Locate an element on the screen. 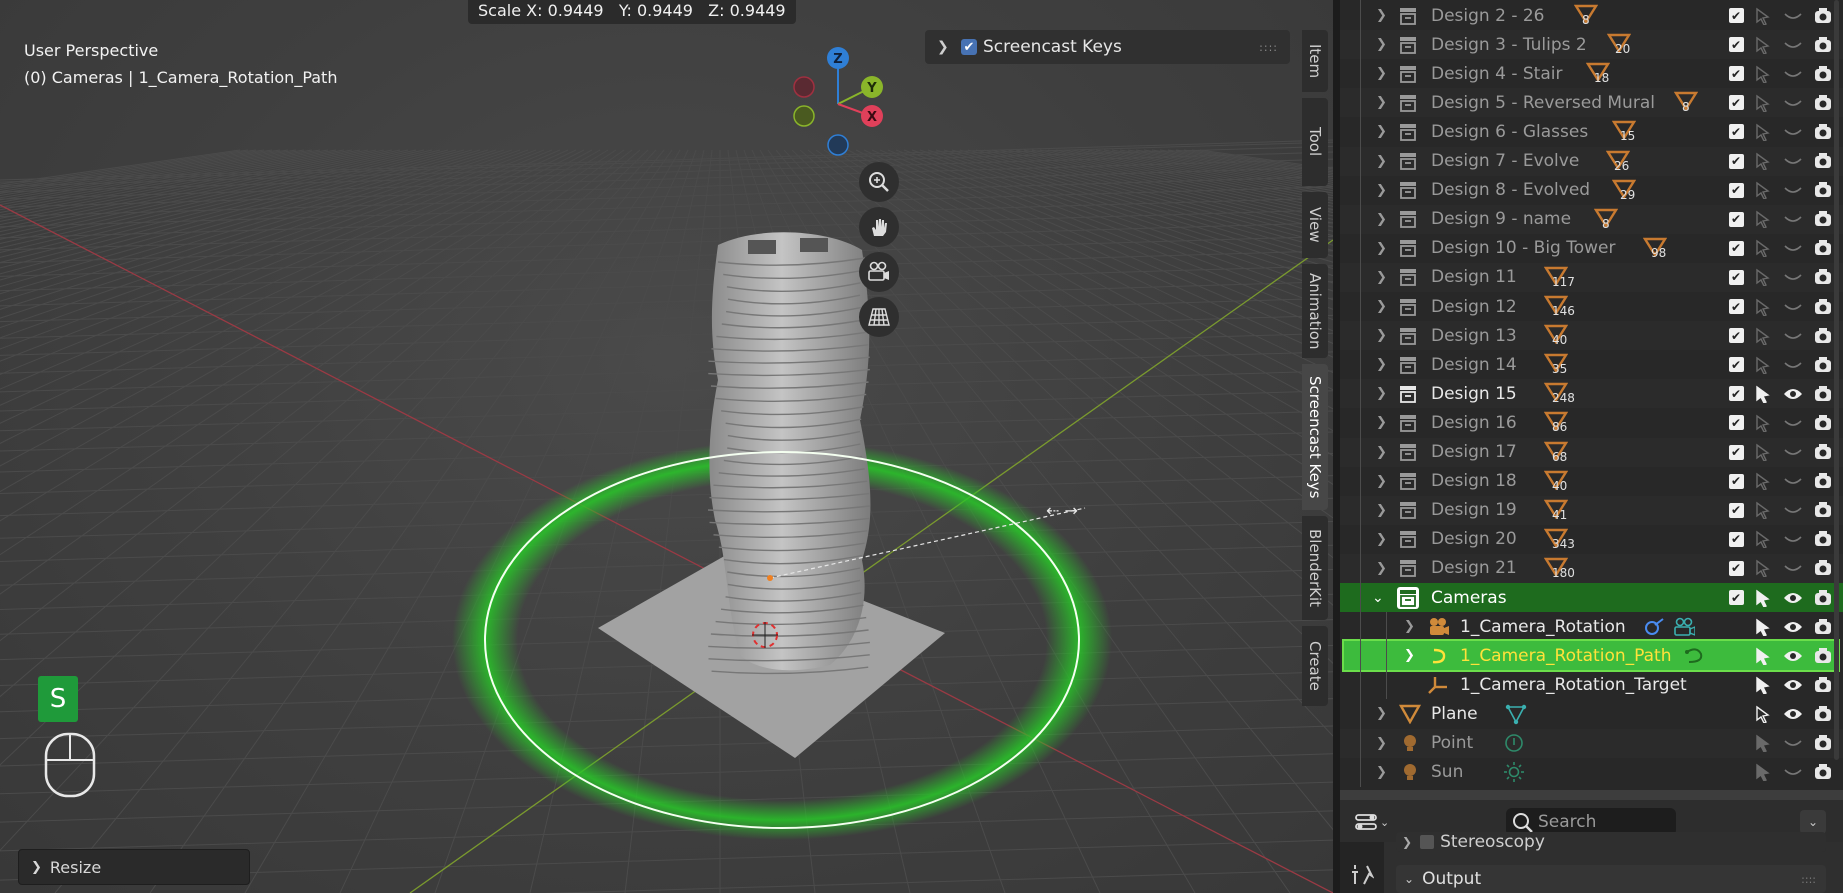  stereoscopy-checkbox is located at coordinates (1427, 842).